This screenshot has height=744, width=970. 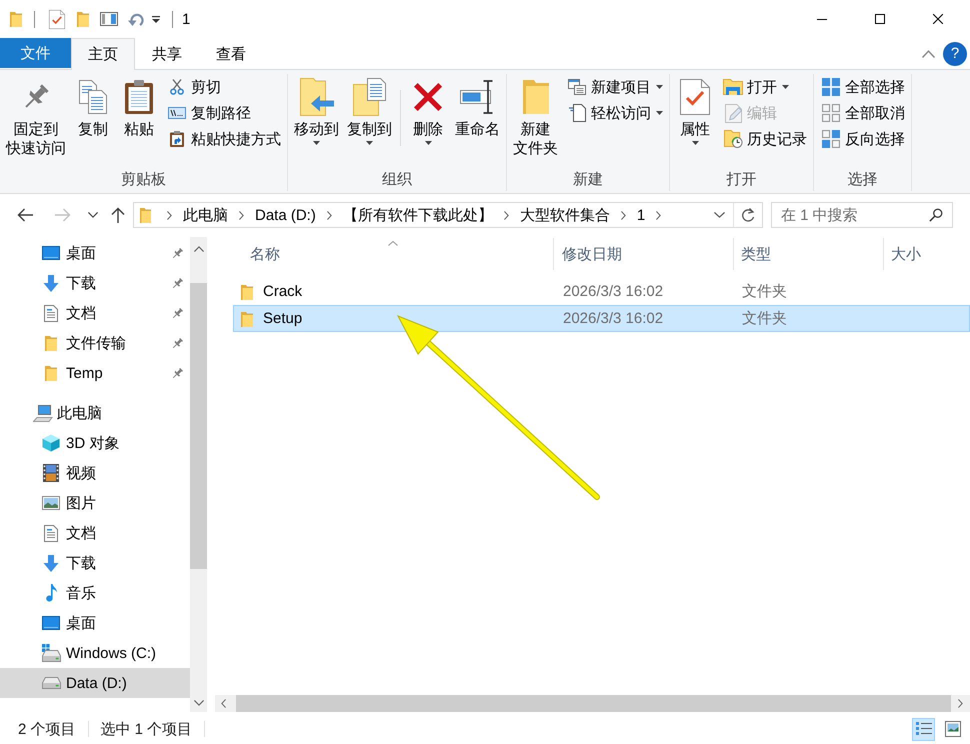 What do you see at coordinates (109, 19) in the screenshot?
I see `window-pane-icon` at bounding box center [109, 19].